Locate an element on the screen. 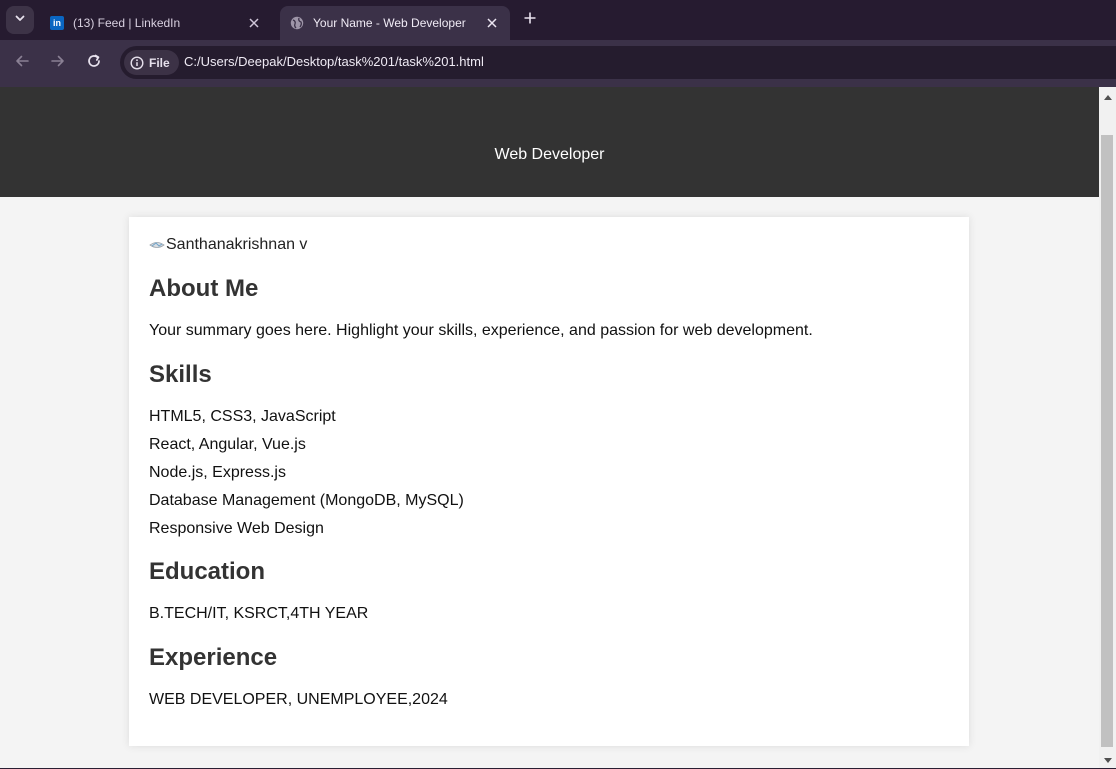 This screenshot has height=769, width=1116. site-info-chip: File is located at coordinates (151, 62).